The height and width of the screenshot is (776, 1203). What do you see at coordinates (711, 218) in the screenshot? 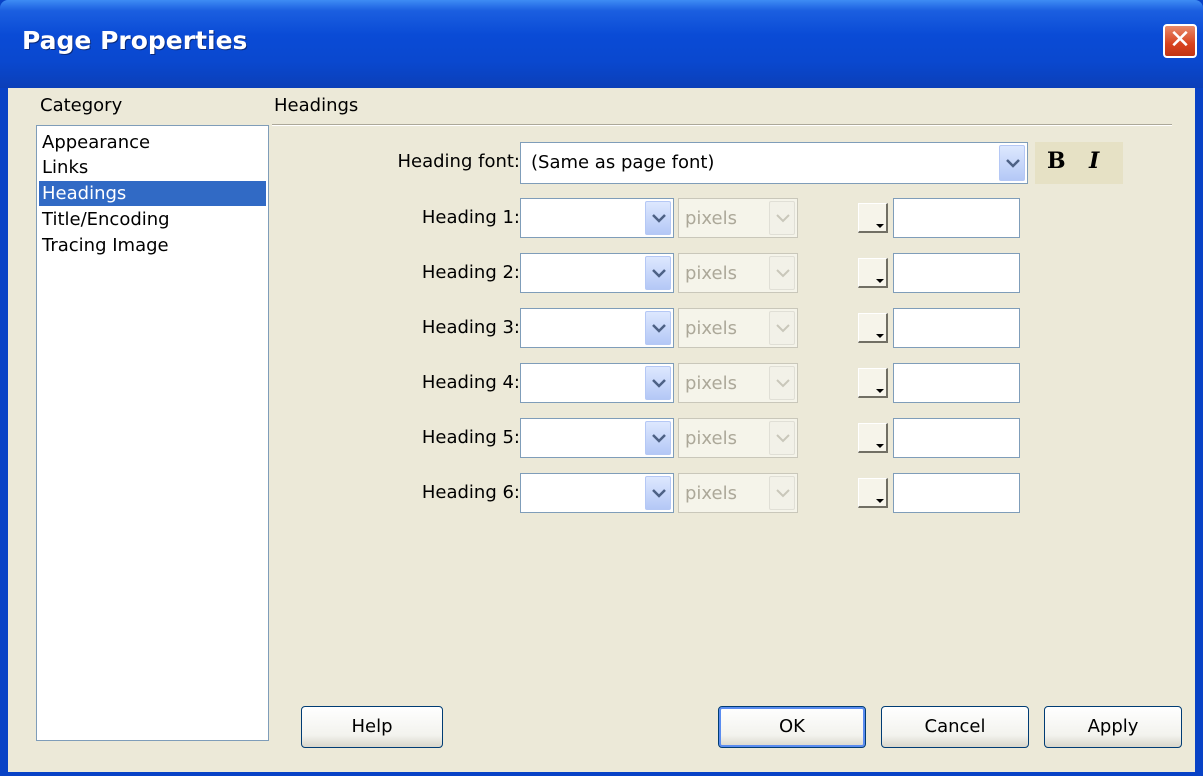
I see `heading-1-unit-value: pixels` at bounding box center [711, 218].